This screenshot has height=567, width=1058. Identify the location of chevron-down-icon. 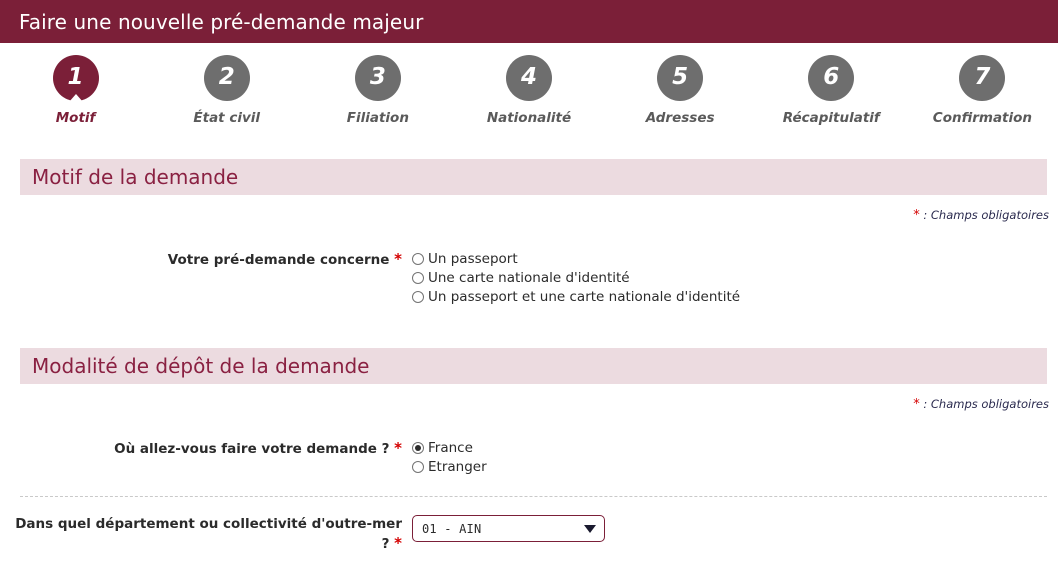
(590, 528).